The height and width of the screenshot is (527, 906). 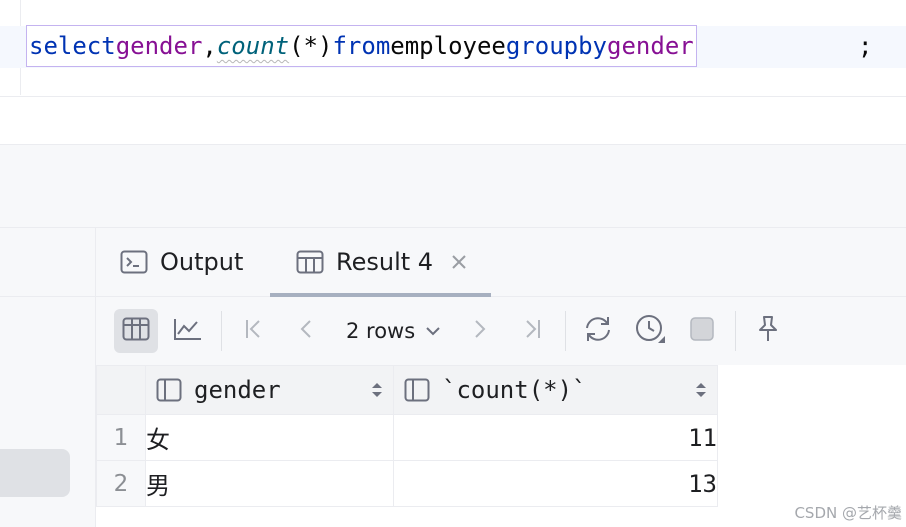 I want to click on previous-page-icon, so click(x=306, y=331).